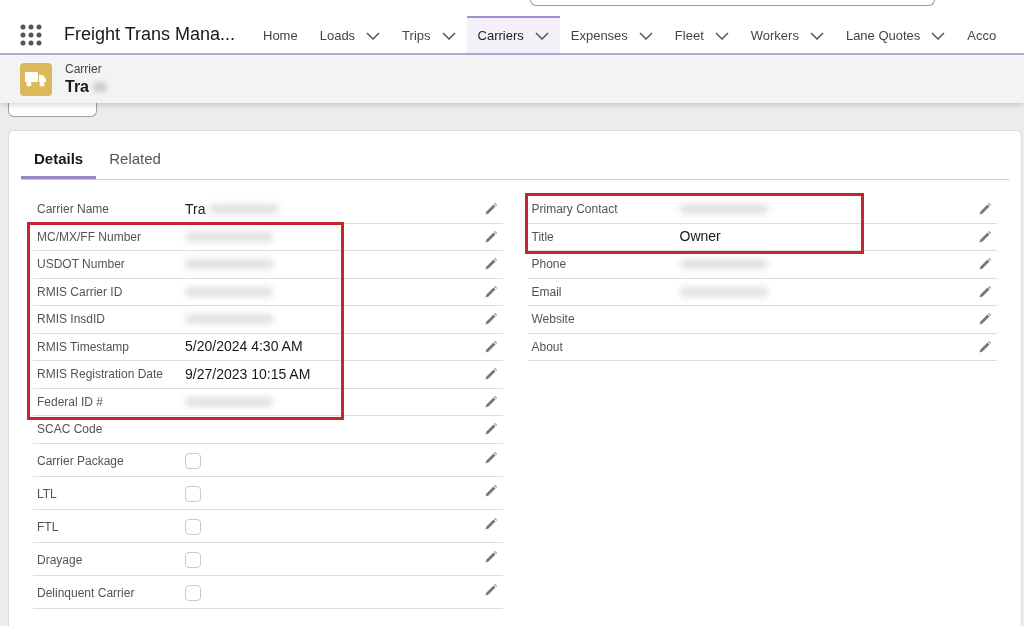 Image resolution: width=1024 pixels, height=626 pixels. I want to click on field-label: RMIS Registration Date, so click(100, 375).